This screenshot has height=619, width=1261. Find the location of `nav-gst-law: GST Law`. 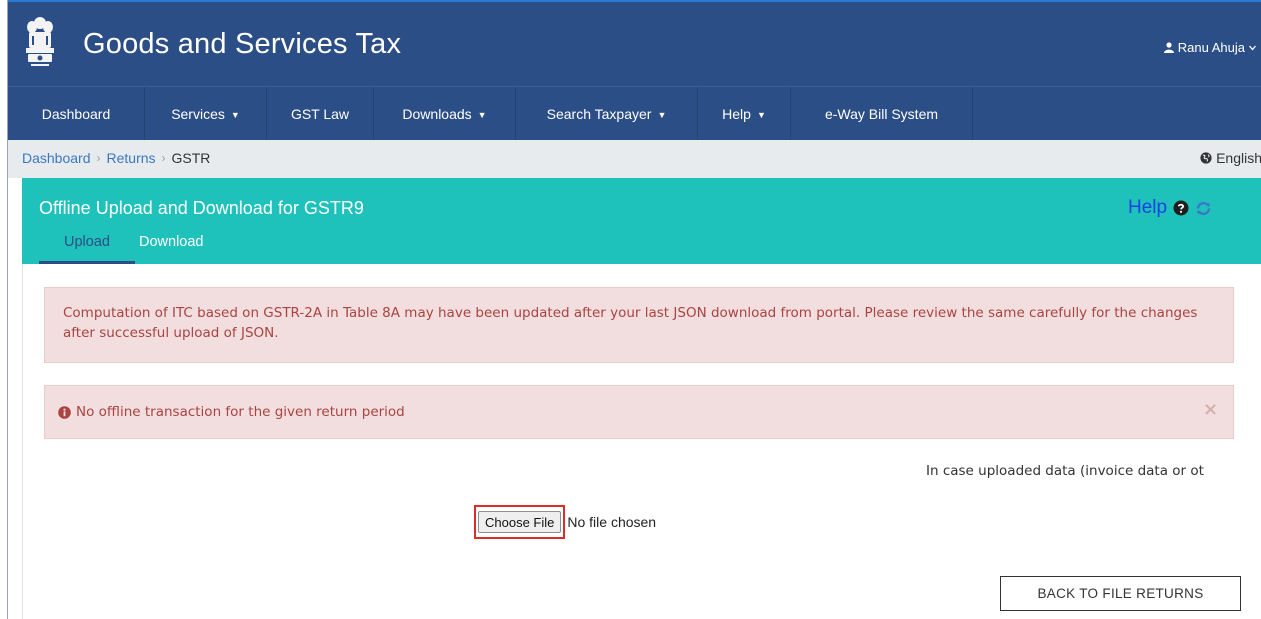

nav-gst-law: GST Law is located at coordinates (320, 114).